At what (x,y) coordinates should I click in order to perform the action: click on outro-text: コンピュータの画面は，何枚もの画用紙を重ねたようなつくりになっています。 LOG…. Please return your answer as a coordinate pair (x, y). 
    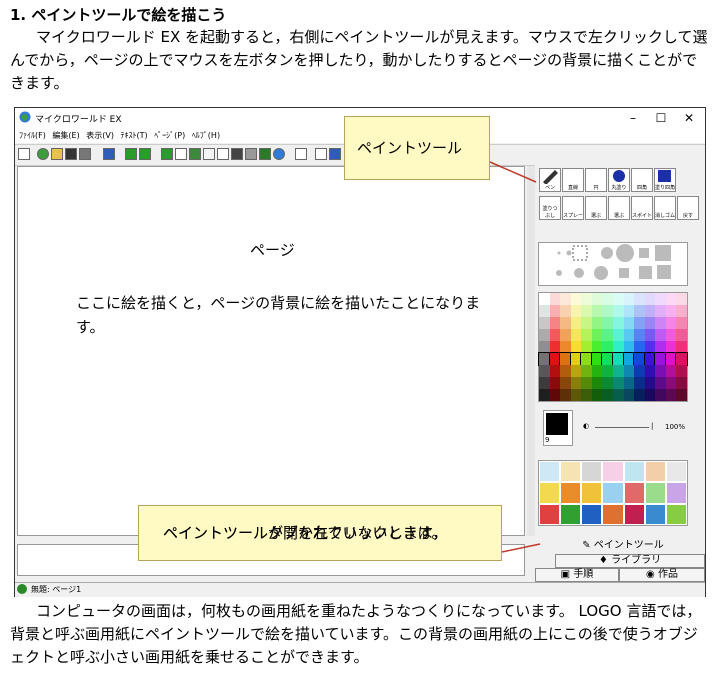
    Looking at the image, I should click on (356, 634).